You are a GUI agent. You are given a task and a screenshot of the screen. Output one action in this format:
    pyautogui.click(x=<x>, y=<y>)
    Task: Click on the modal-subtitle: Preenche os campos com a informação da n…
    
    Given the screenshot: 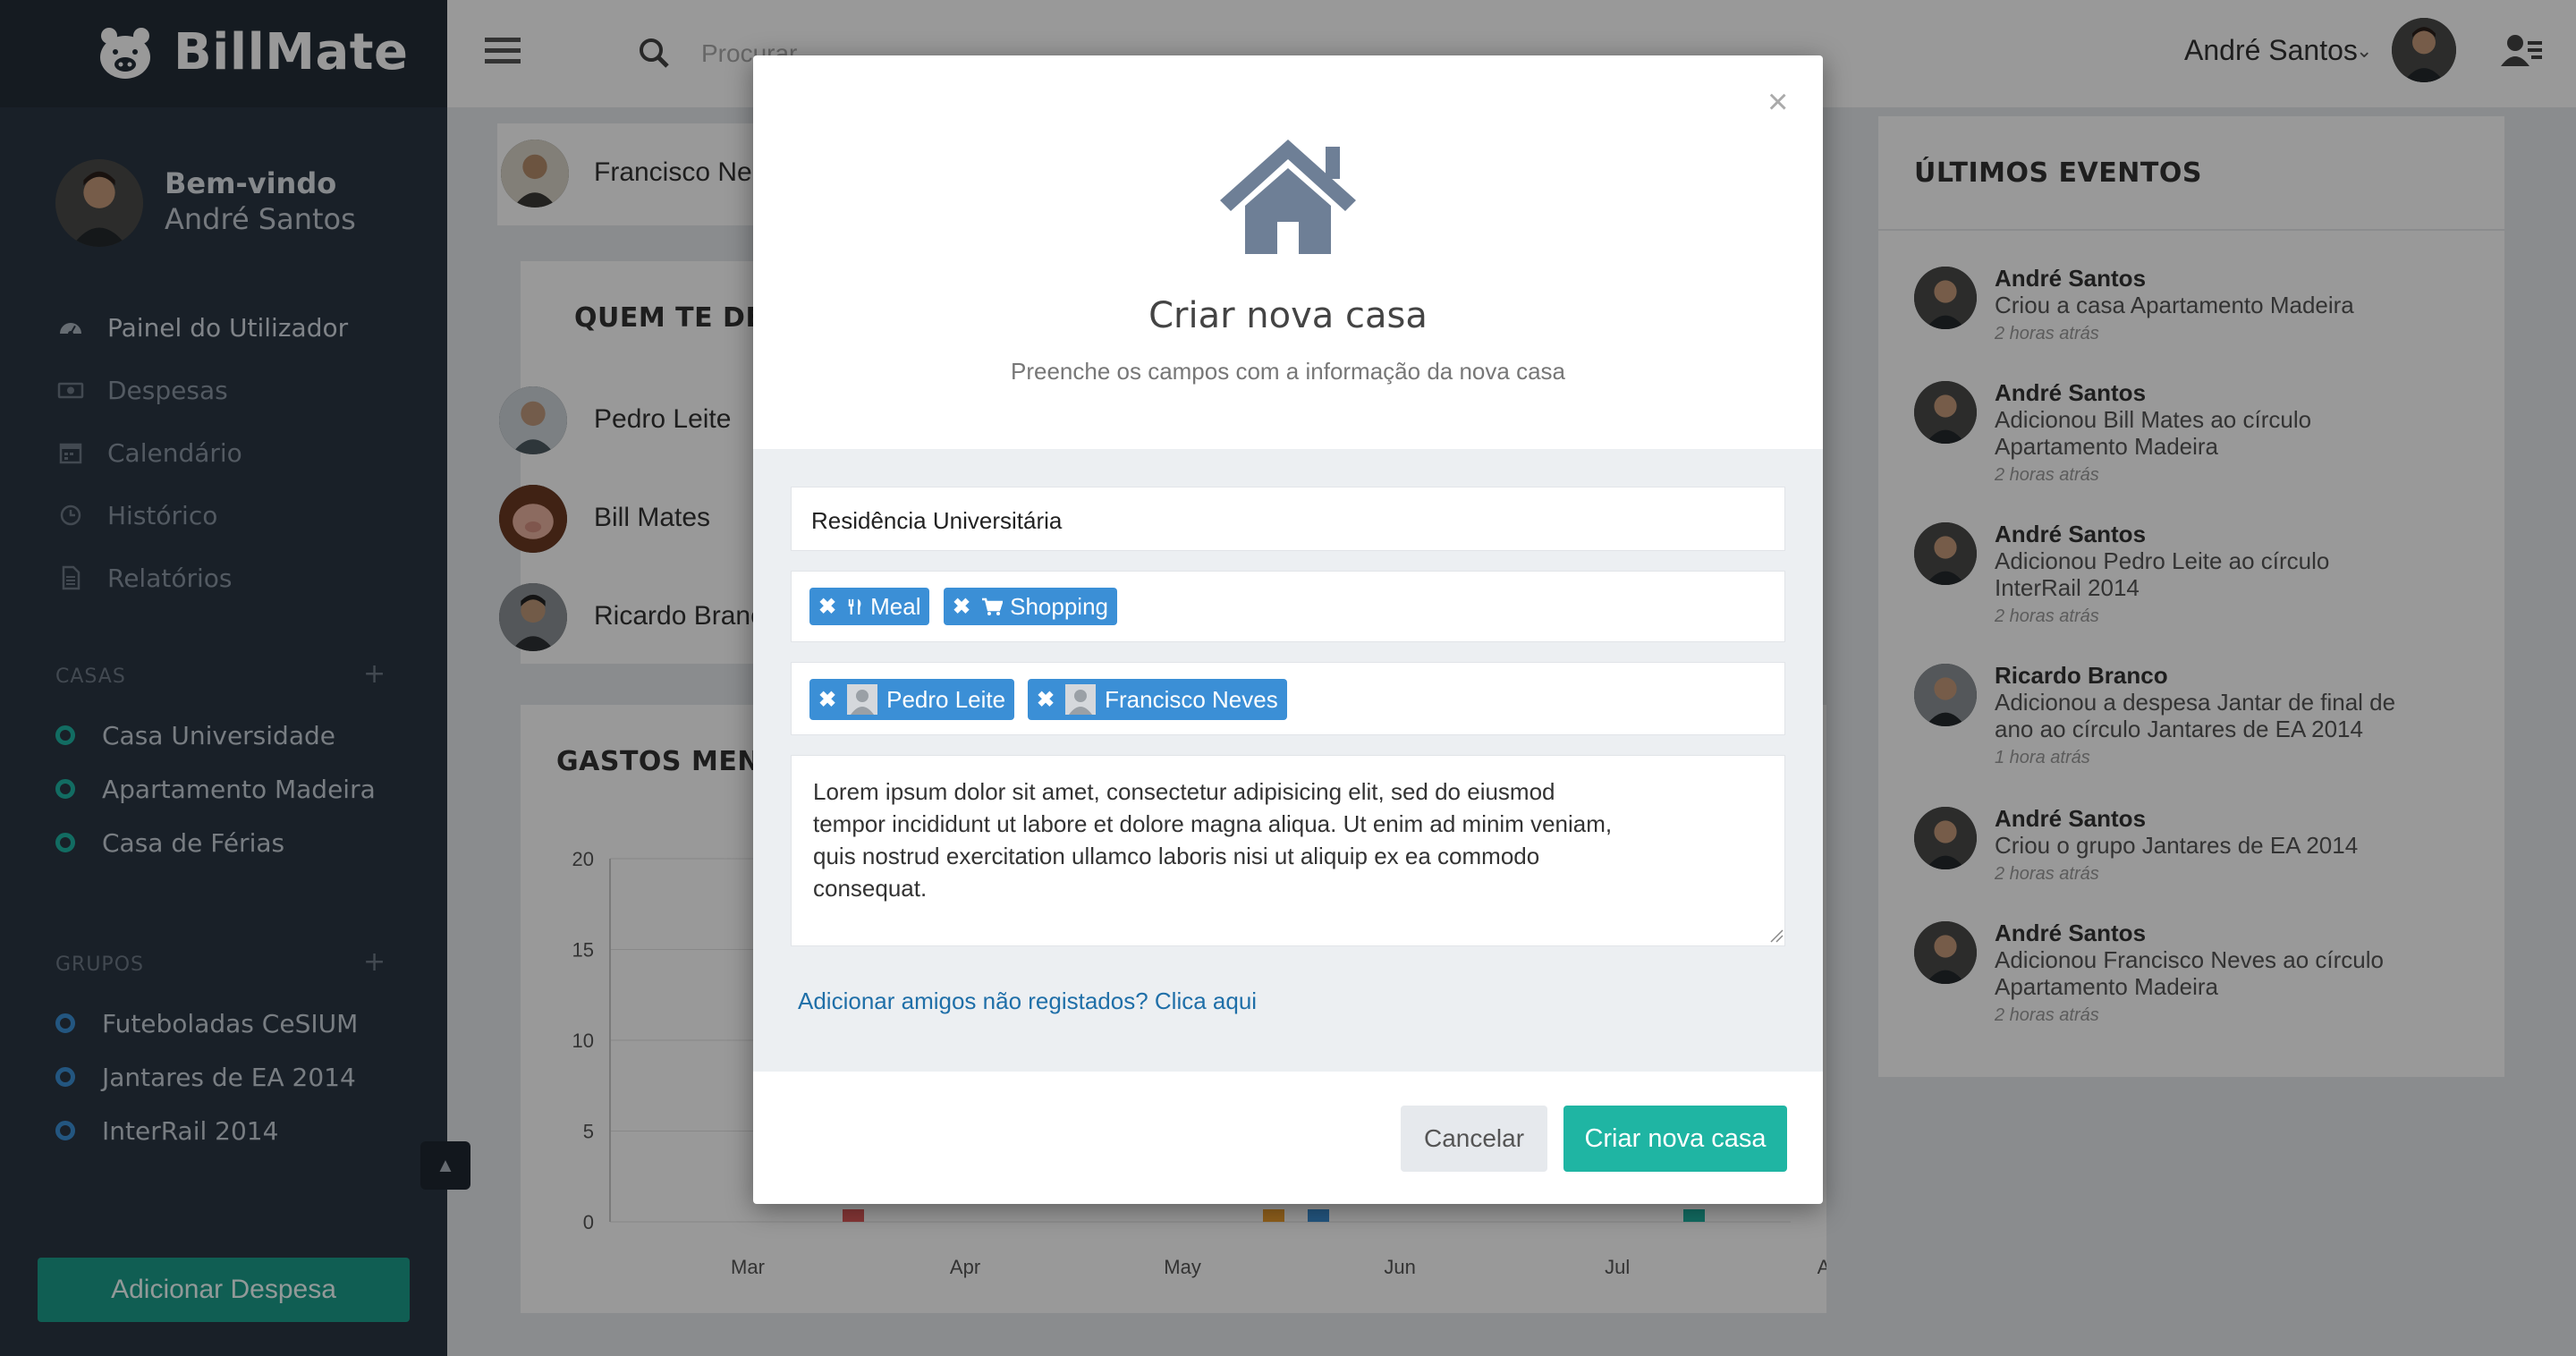 What is the action you would take?
    pyautogui.click(x=1287, y=372)
    